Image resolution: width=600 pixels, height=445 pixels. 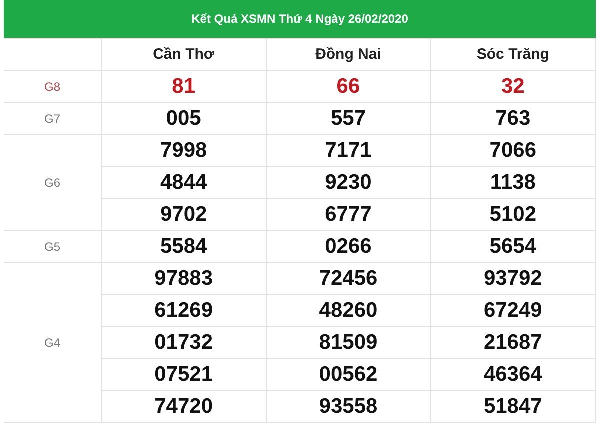 I want to click on result-number: 005, so click(x=184, y=118).